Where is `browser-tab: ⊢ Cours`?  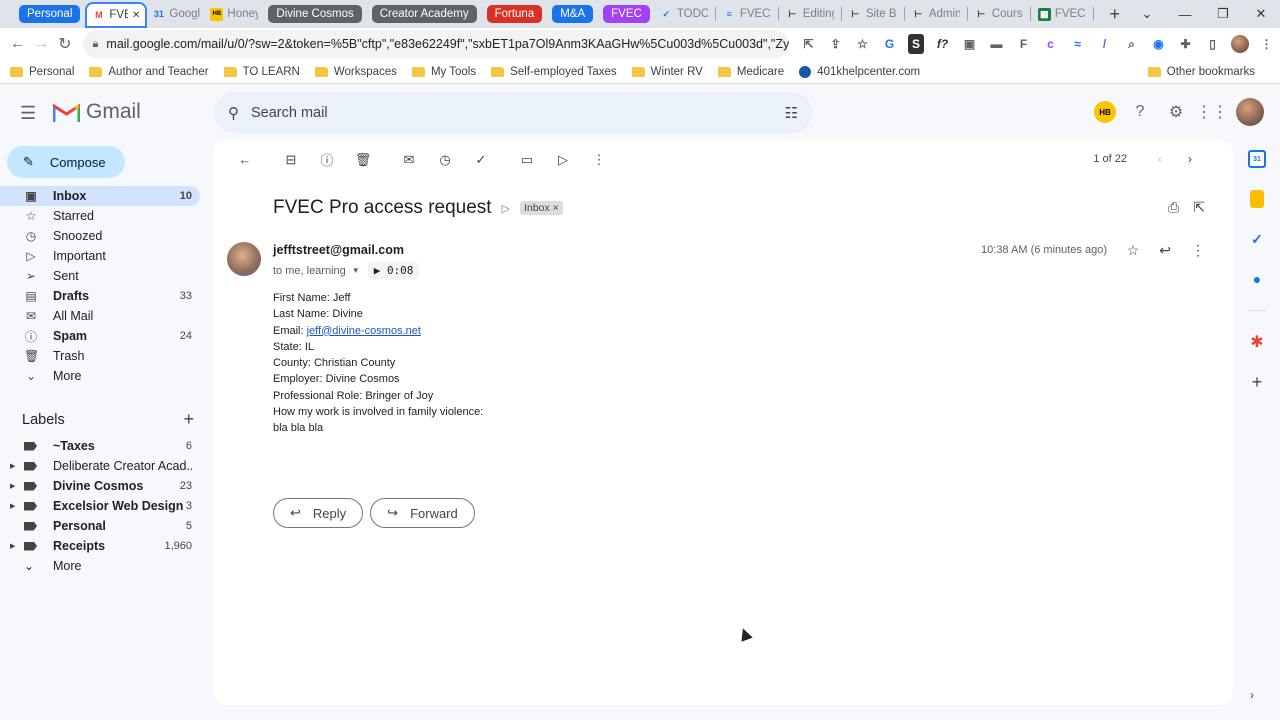
browser-tab: ⊢ Cours is located at coordinates (999, 14).